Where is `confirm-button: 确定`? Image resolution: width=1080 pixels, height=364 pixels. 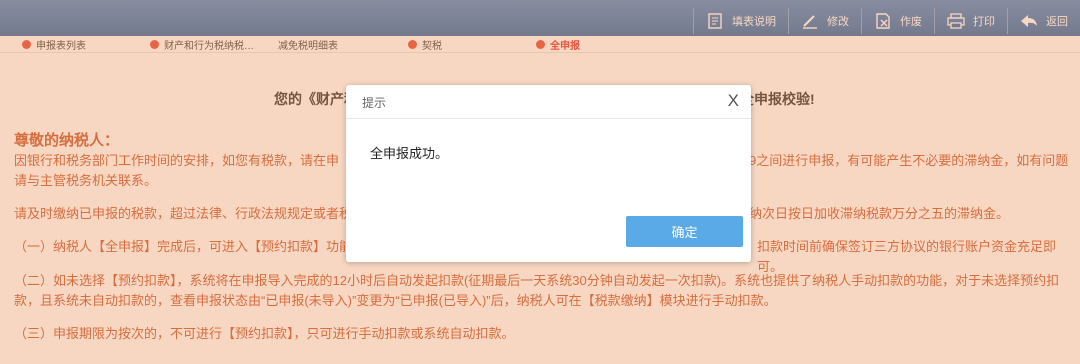 confirm-button: 确定 is located at coordinates (684, 231).